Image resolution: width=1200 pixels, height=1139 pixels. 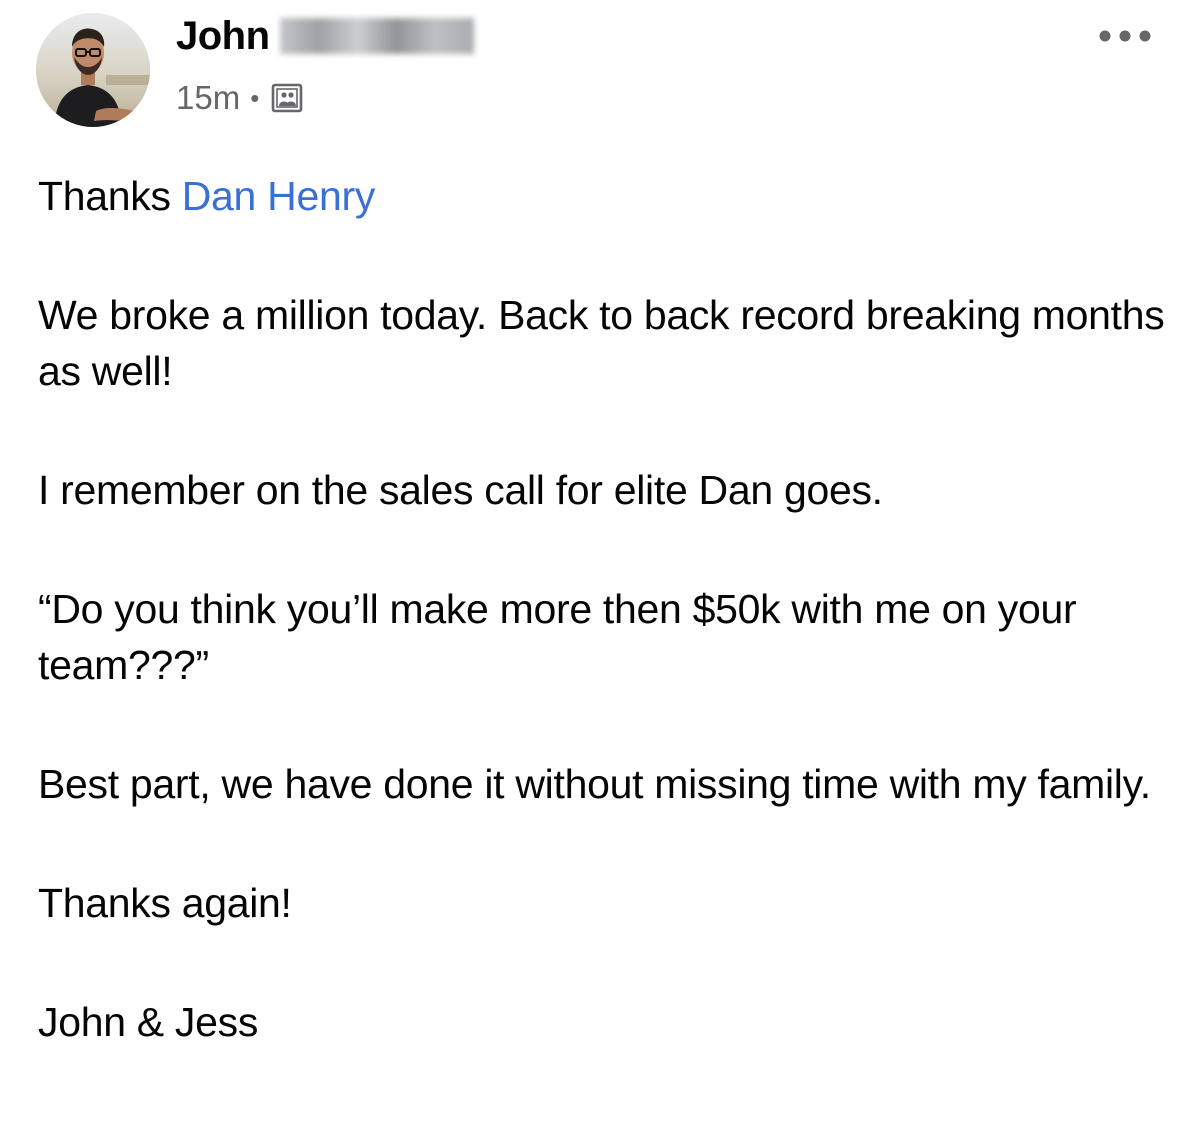 What do you see at coordinates (376, 36) in the screenshot?
I see `redacted-last-name` at bounding box center [376, 36].